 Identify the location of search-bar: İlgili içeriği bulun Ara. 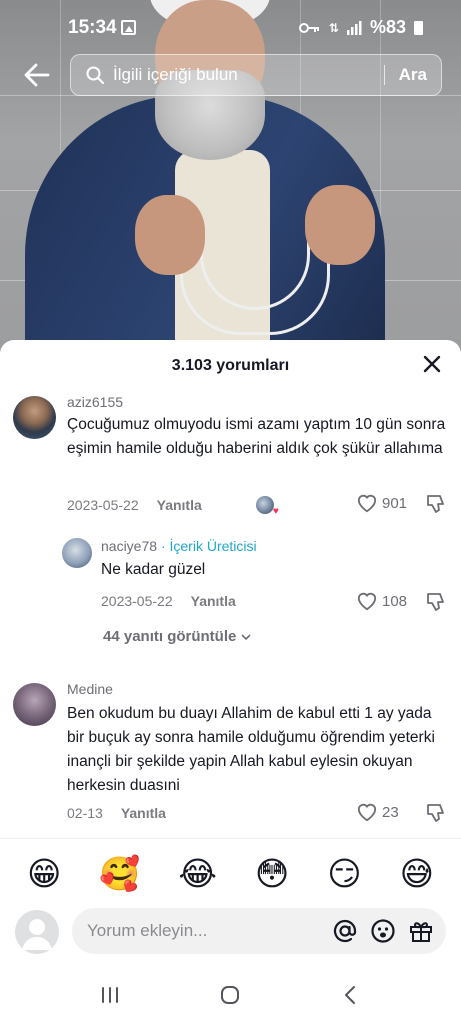
(256, 75).